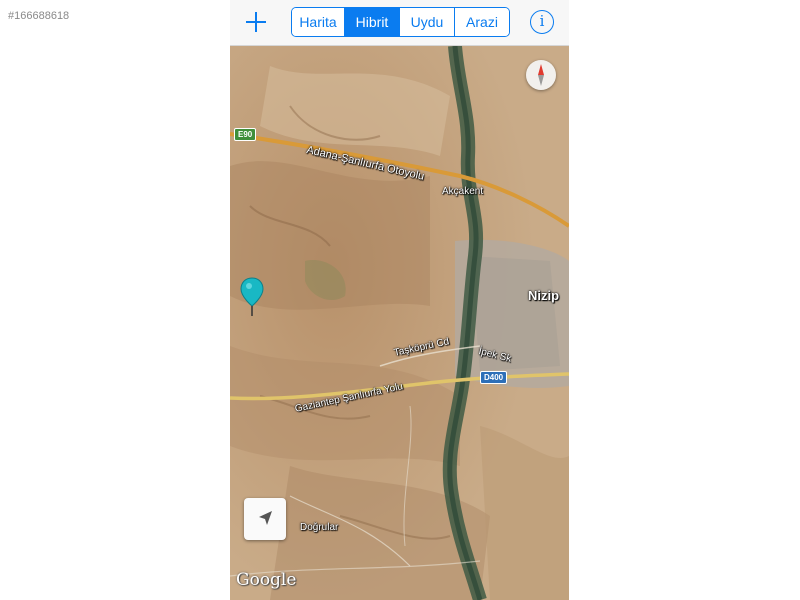  I want to click on label-akcakent: Akçakent, so click(463, 191).